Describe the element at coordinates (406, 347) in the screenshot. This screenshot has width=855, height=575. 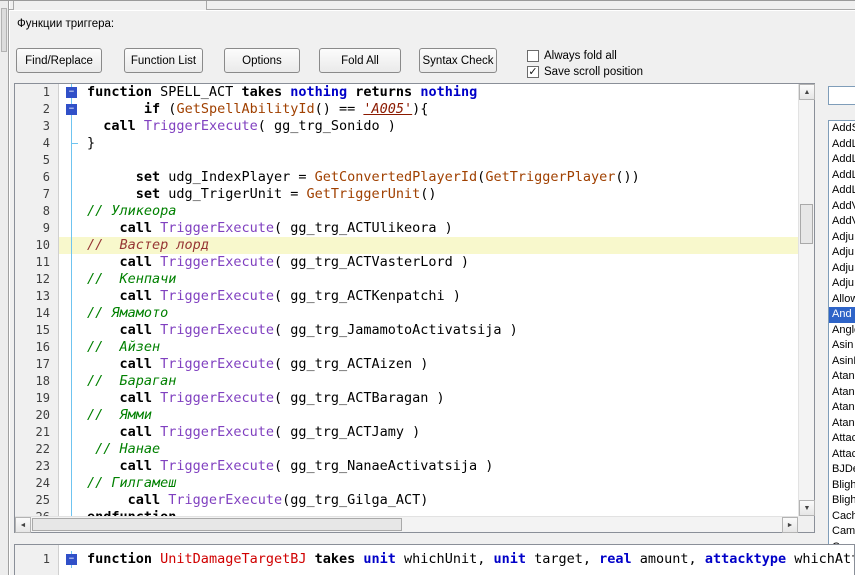
I see `code-line: 16 // Айзен` at that location.